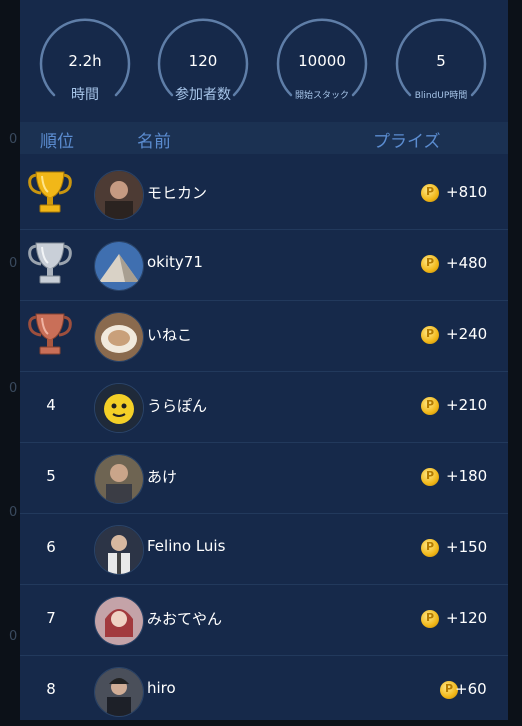 The height and width of the screenshot is (726, 522). Describe the element at coordinates (471, 689) in the screenshot. I see `prize-amount: +60` at that location.